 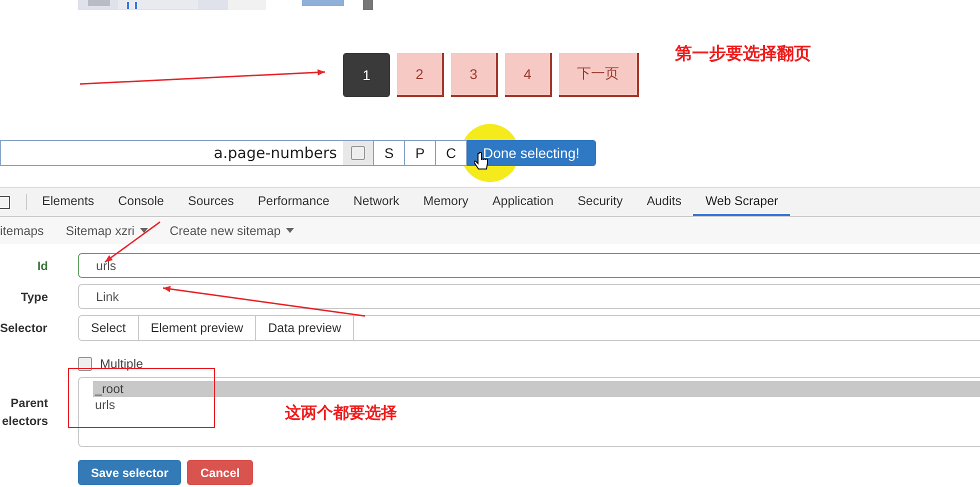 I want to click on checkbox-label: Multiple, so click(x=122, y=364).